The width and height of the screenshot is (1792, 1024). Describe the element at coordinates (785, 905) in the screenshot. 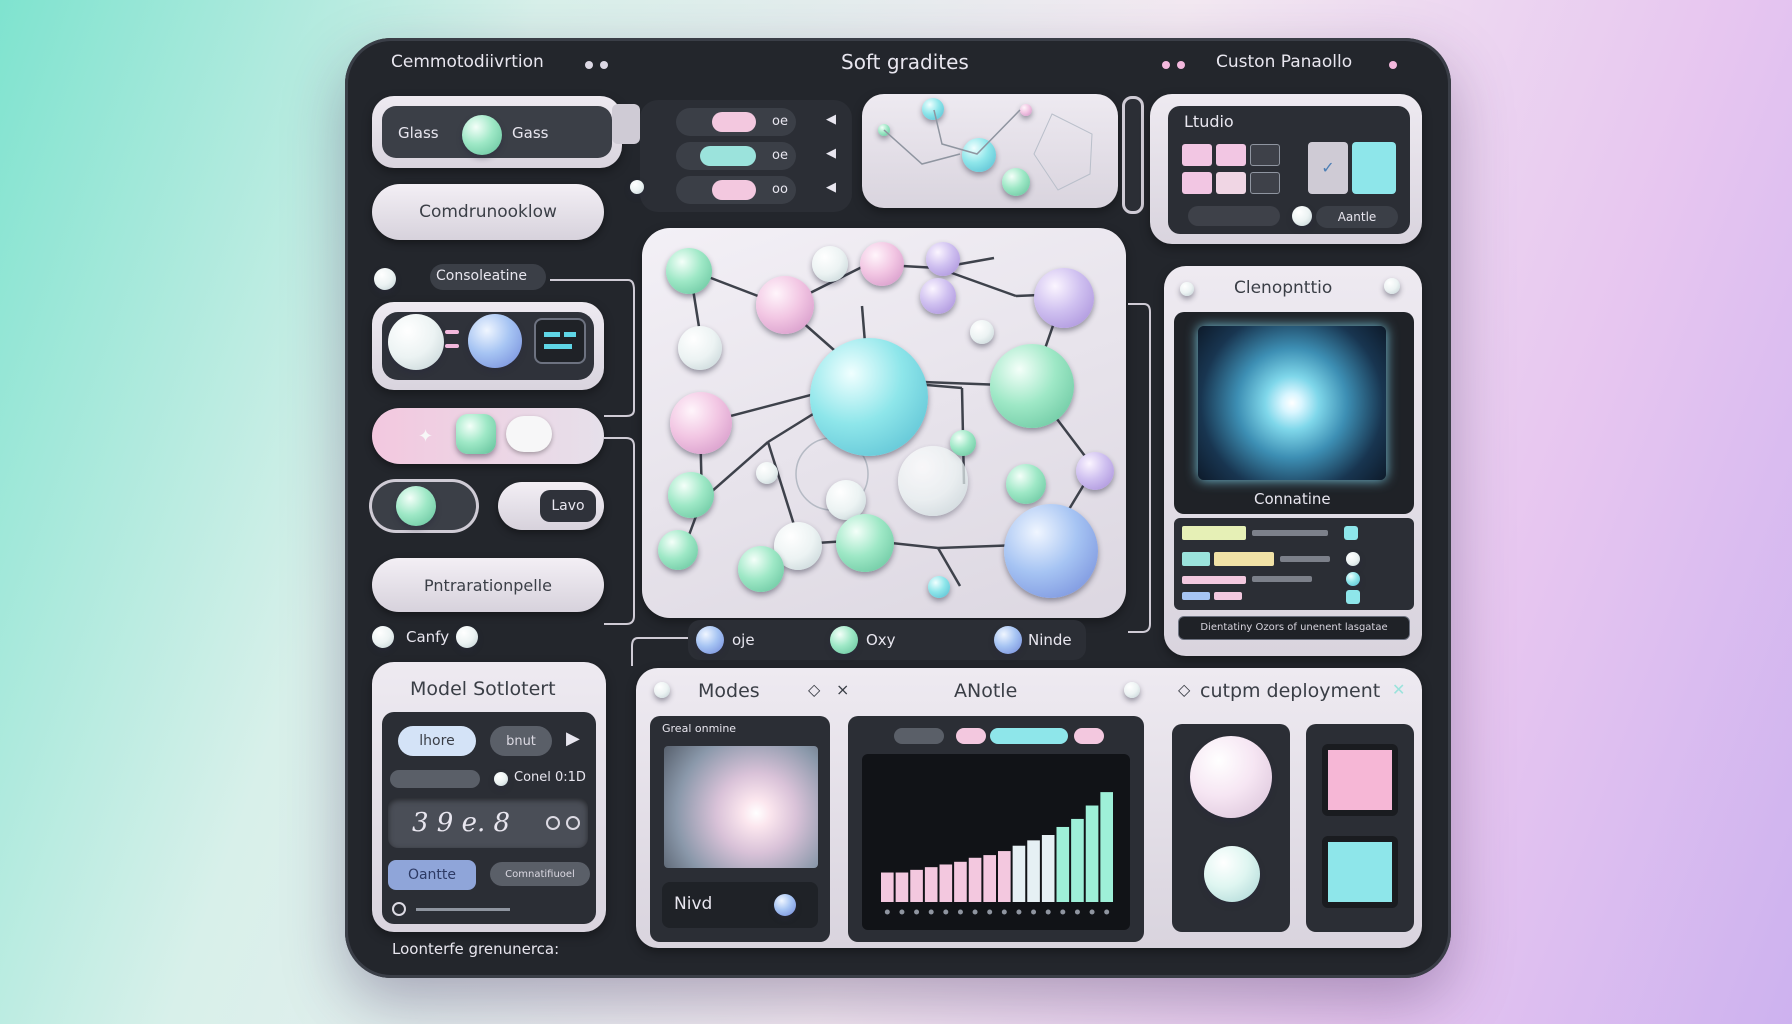

I see `nod-toggle` at that location.